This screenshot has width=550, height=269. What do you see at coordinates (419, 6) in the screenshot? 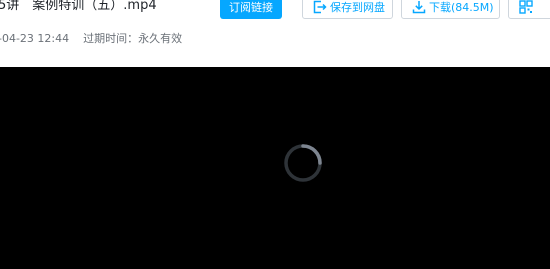
I see `download-icon` at bounding box center [419, 6].